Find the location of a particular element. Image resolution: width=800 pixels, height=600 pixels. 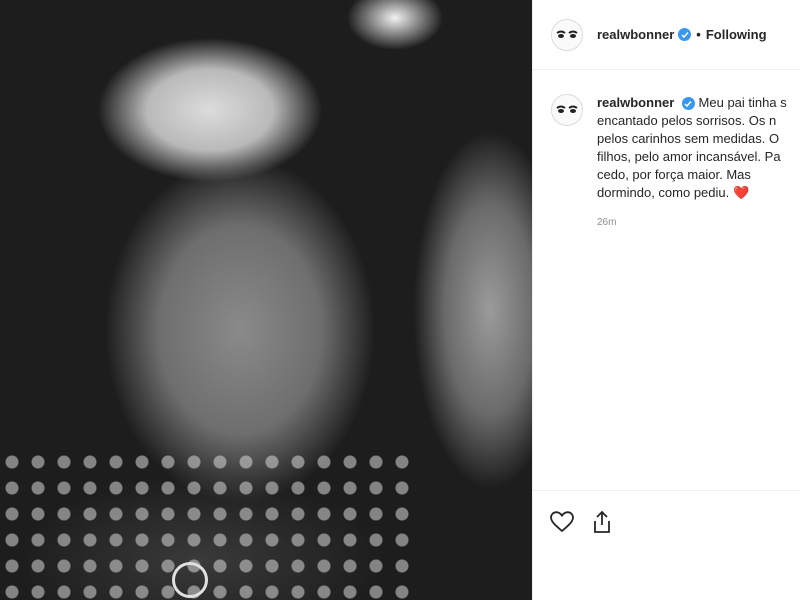

caption-line-last: dormindo, como pediu. ❤️ is located at coordinates (697, 193).